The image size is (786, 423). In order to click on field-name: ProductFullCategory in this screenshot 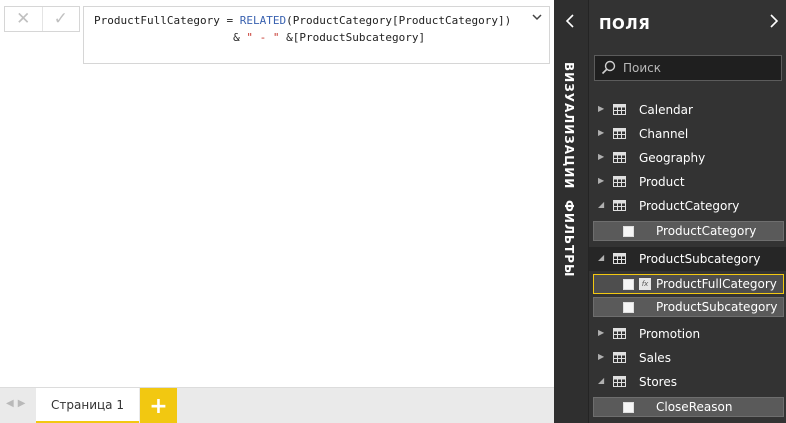, I will do `click(716, 284)`.